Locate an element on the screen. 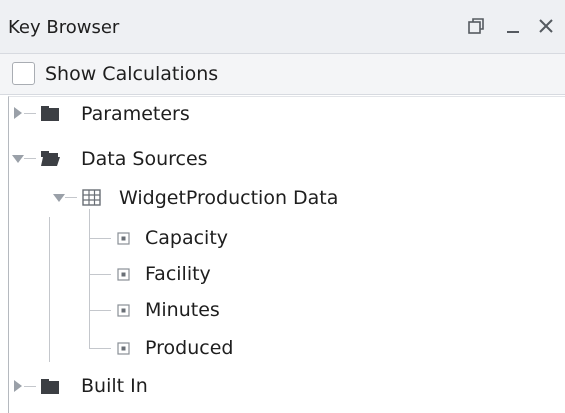 The height and width of the screenshot is (413, 565). close-icon is located at coordinates (546, 26).